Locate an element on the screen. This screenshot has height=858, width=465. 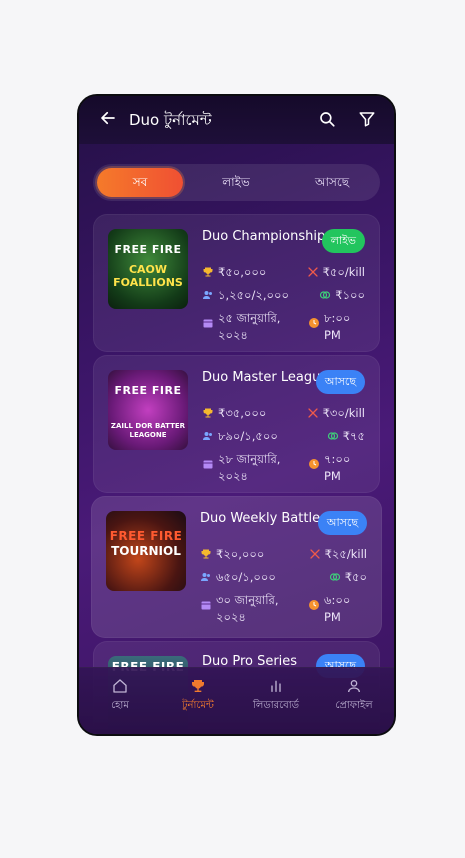
tournament-name: Duo Master League is located at coordinates (265, 377).